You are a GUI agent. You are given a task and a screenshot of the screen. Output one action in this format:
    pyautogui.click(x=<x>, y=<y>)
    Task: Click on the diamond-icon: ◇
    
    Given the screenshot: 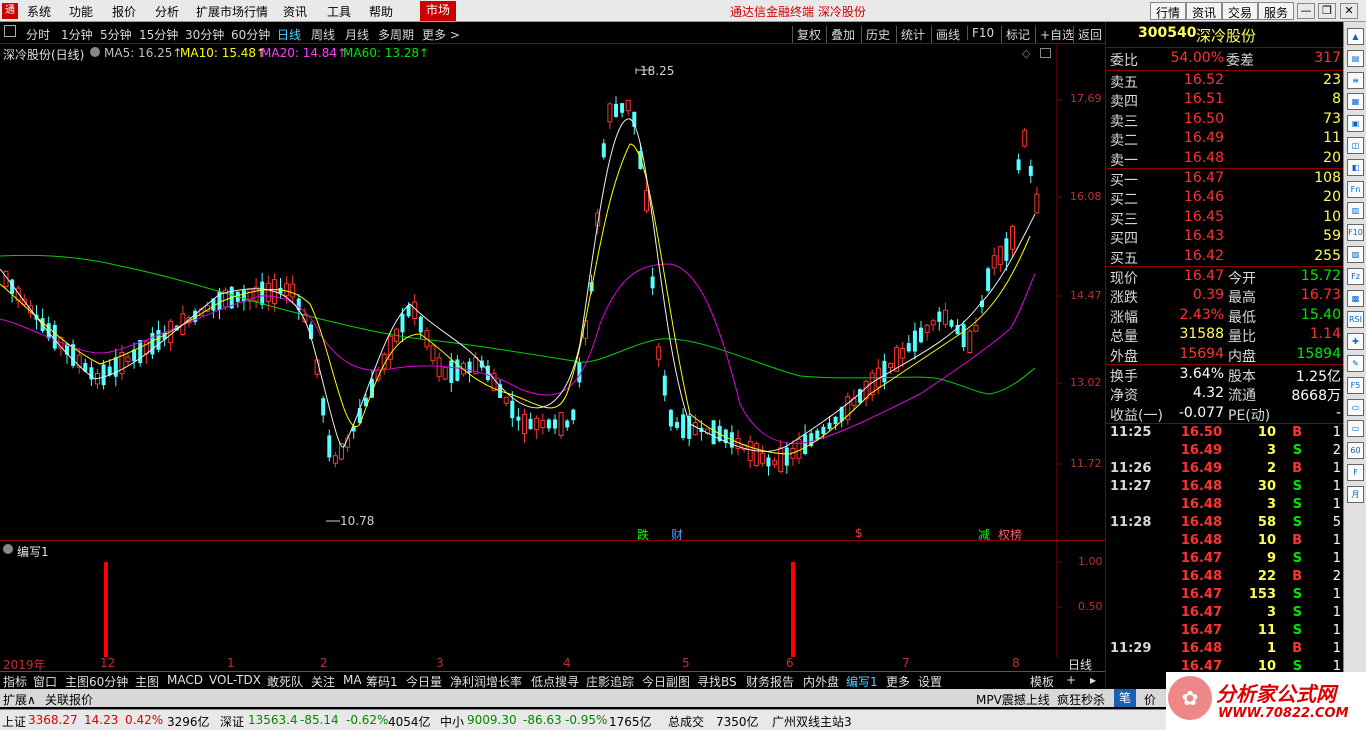 What is the action you would take?
    pyautogui.click(x=1026, y=53)
    